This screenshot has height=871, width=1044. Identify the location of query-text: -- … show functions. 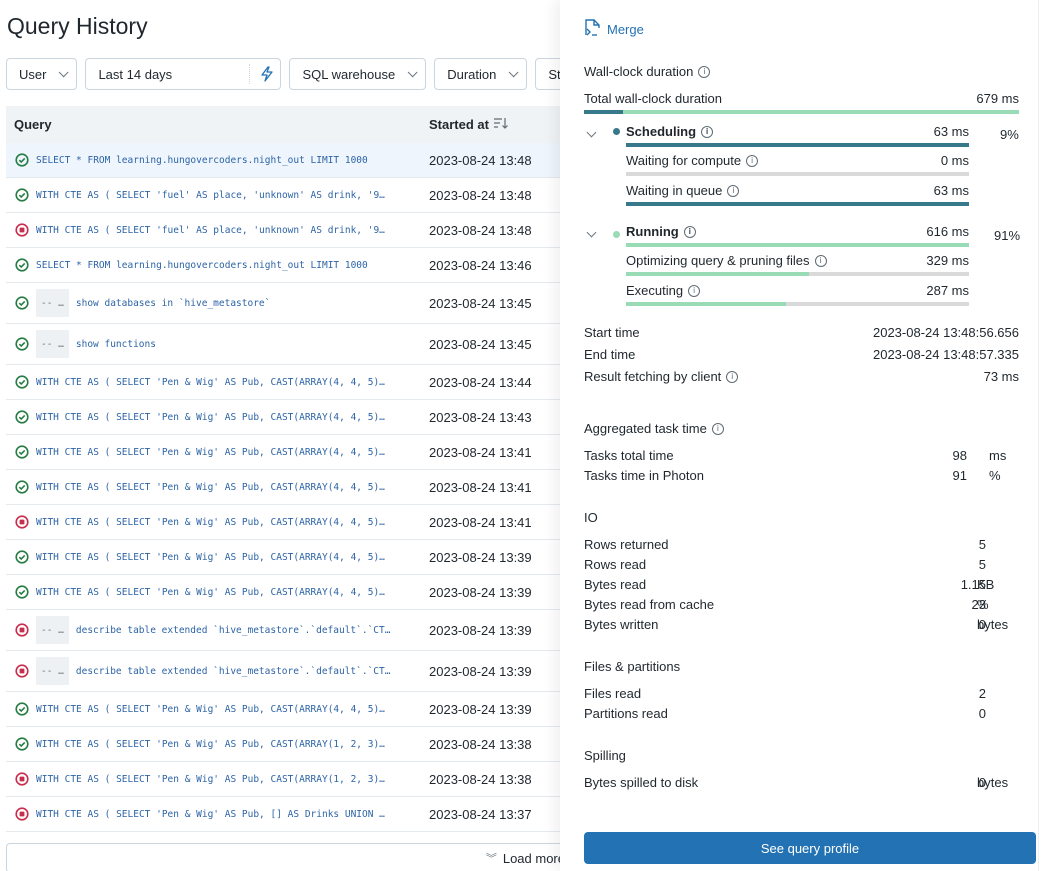
(232, 344).